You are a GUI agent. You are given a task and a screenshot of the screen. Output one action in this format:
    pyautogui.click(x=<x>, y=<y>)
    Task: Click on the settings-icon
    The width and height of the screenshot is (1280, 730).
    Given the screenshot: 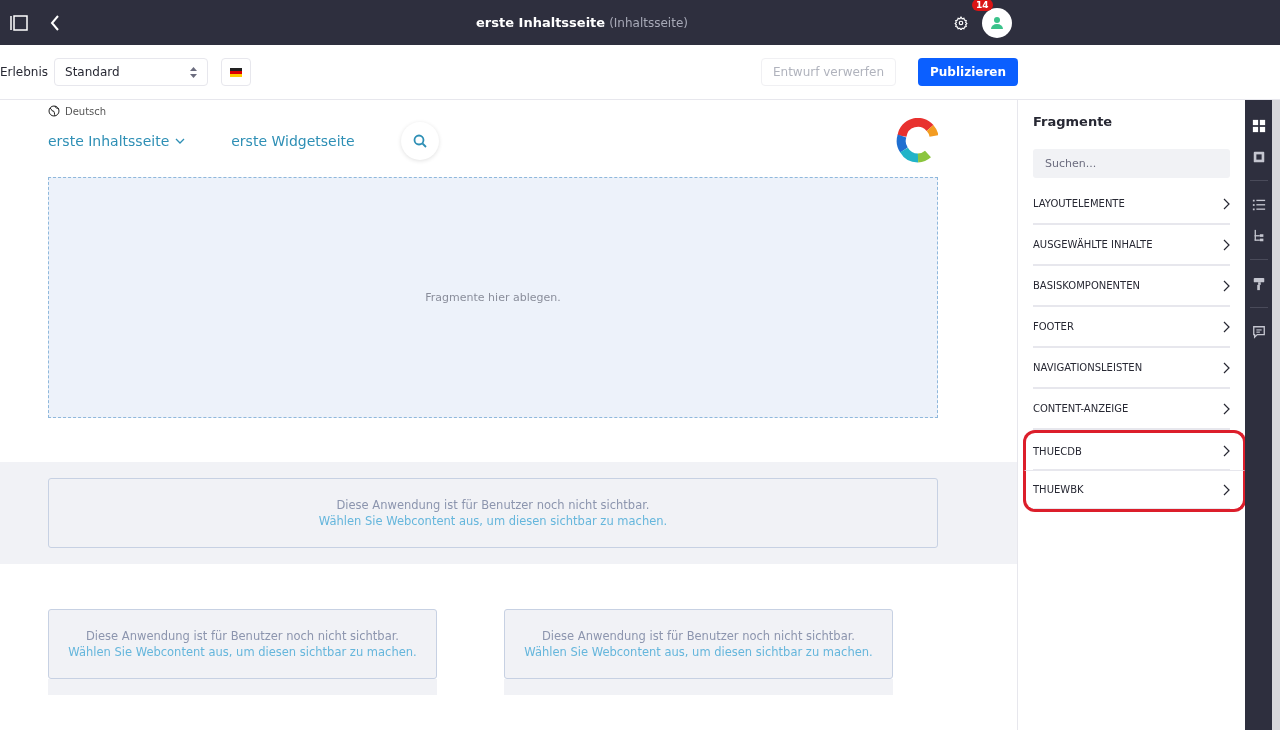 What is the action you would take?
    pyautogui.click(x=961, y=22)
    